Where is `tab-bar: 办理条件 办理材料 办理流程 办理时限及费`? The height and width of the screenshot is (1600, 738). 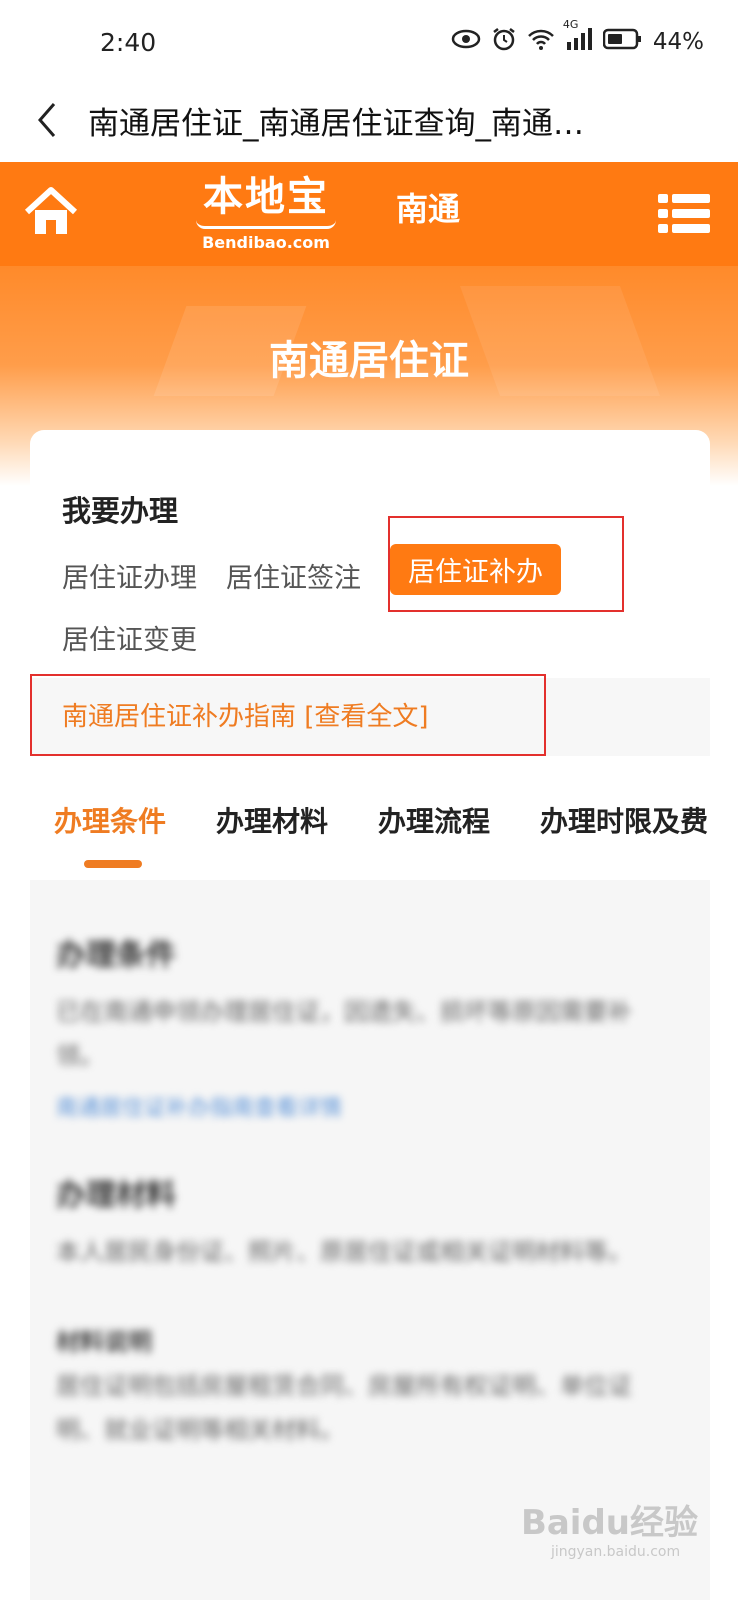
tab-bar: 办理条件 办理材料 办理流程 办理时限及费 is located at coordinates (370, 830).